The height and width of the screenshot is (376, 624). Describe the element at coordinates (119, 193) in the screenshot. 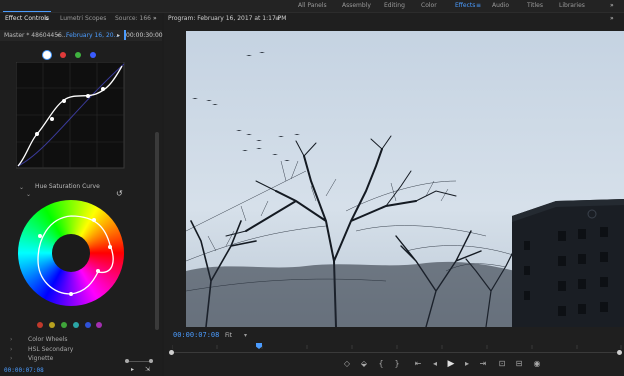

I see `reset-icon: ↺` at that location.